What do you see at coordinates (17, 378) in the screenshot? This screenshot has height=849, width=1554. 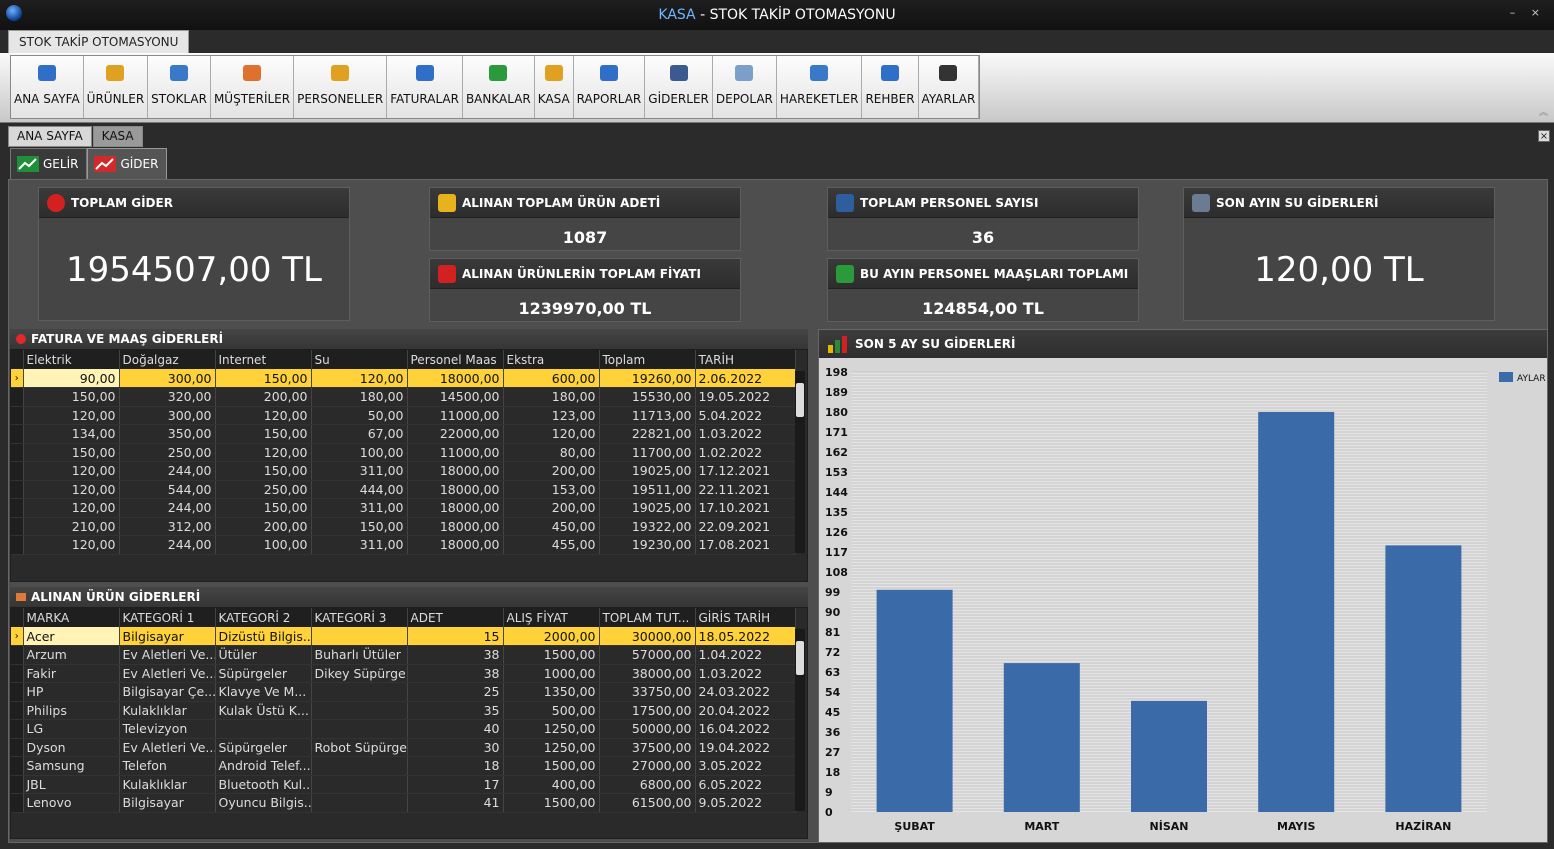 I see `row-indicator: ›` at bounding box center [17, 378].